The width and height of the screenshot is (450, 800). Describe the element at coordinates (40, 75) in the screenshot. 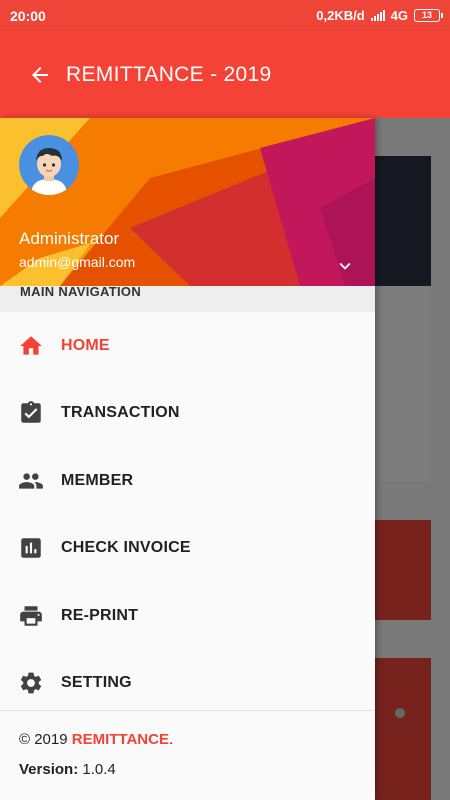

I see `arrow-back-icon` at that location.